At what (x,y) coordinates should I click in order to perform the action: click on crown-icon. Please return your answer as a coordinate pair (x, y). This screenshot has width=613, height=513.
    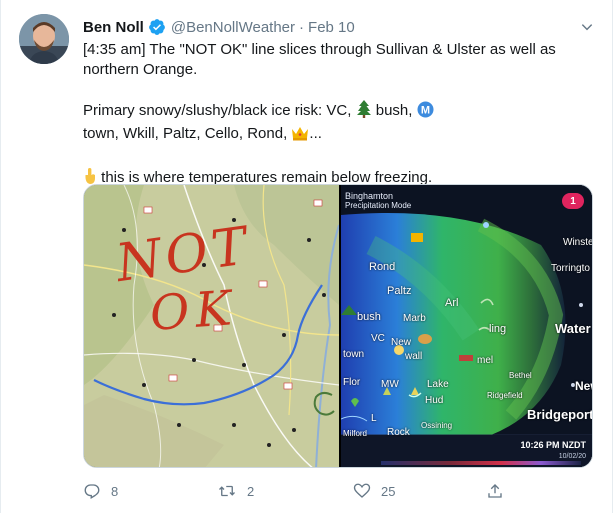
    Looking at the image, I should click on (300, 136).